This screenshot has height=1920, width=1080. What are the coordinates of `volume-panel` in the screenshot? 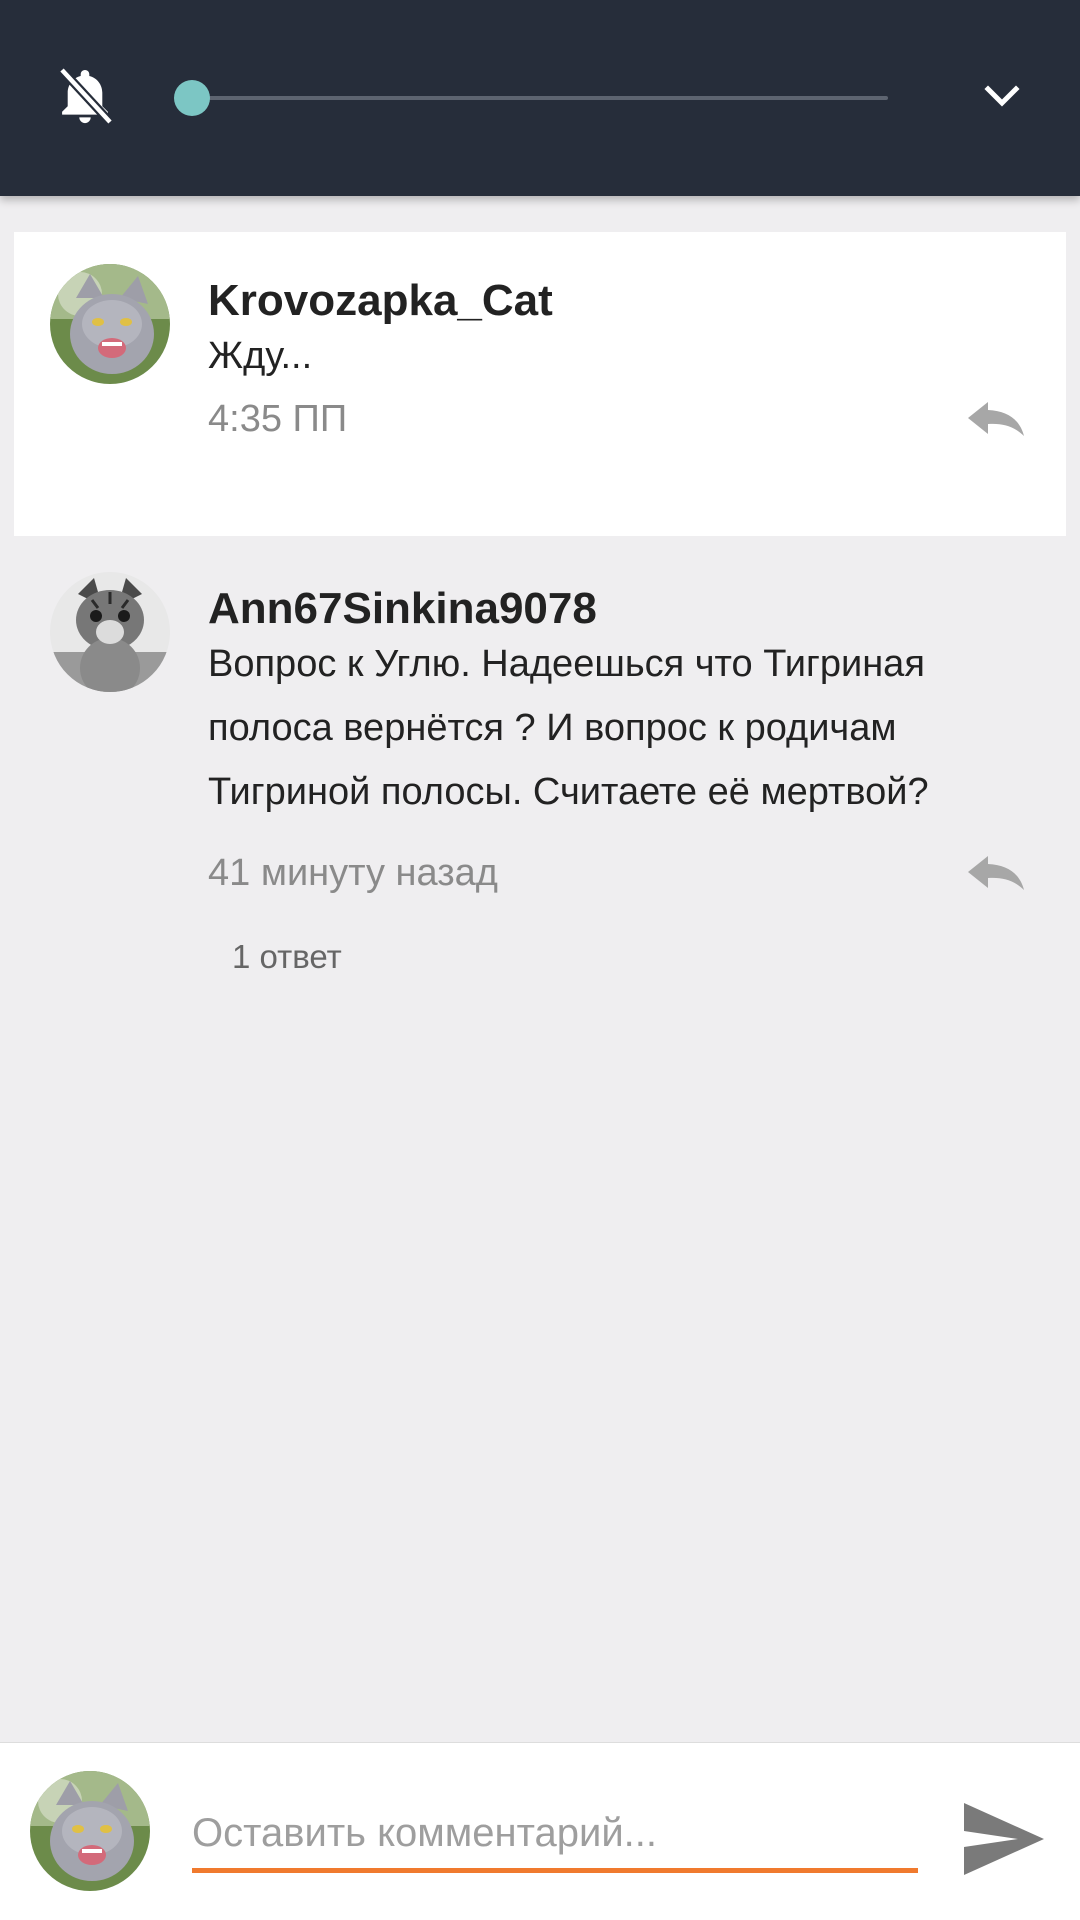 It's located at (540, 98).